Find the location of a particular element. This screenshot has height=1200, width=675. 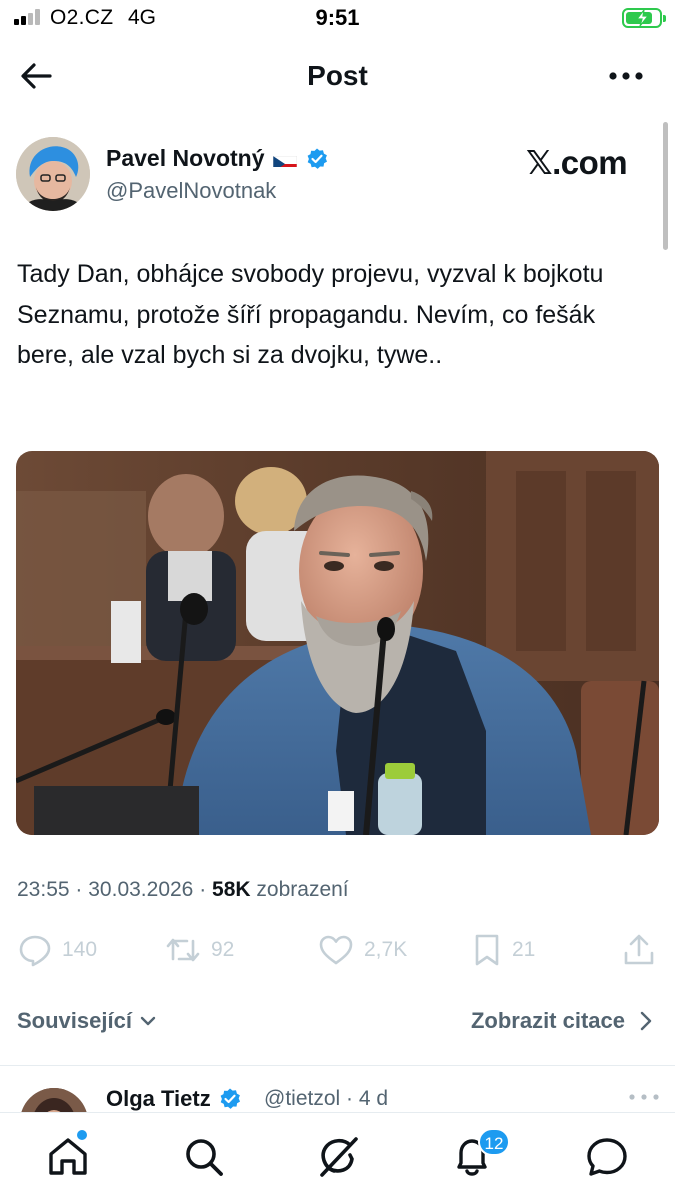

reply-button: 140 is located at coordinates (57, 950).